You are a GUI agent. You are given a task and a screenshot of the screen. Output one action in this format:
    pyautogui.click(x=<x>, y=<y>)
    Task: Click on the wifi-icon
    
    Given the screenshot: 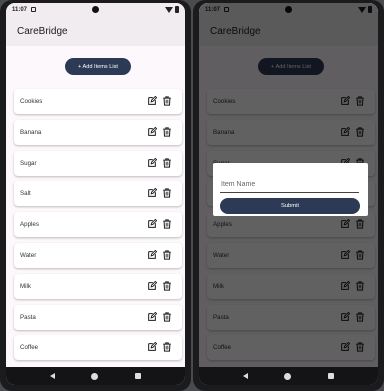 What is the action you would take?
    pyautogui.click(x=169, y=9)
    